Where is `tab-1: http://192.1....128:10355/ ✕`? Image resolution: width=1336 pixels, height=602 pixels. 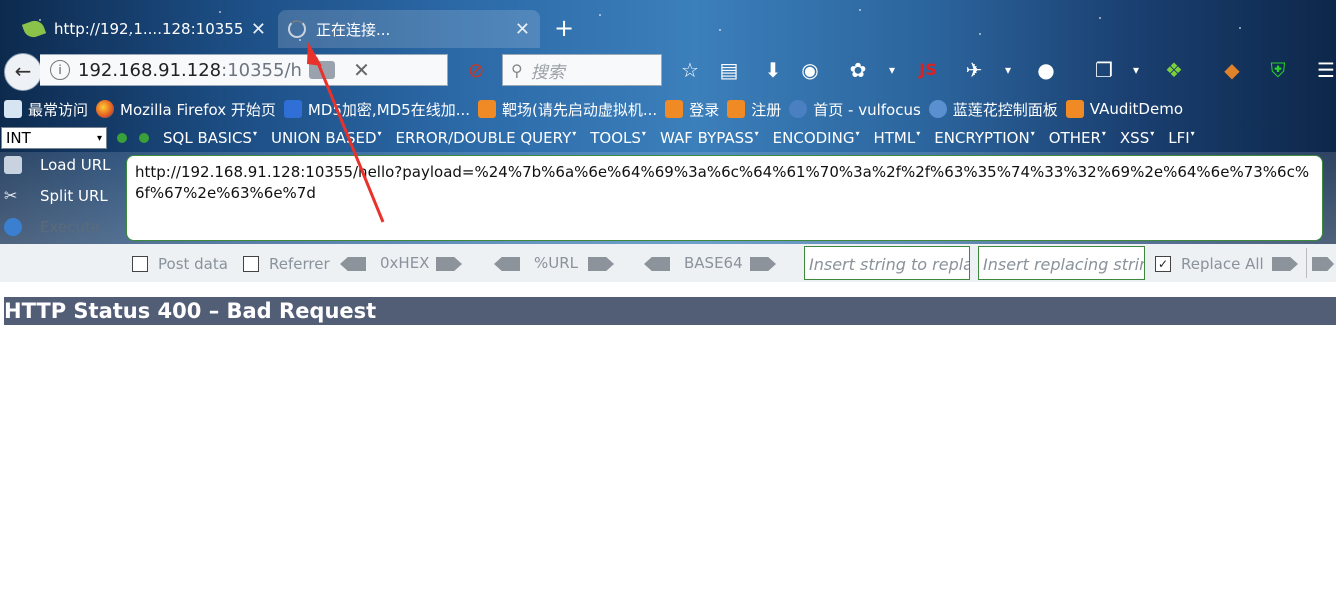
tab-1: http://192.1....128:10355/ ✕ is located at coordinates (145, 29).